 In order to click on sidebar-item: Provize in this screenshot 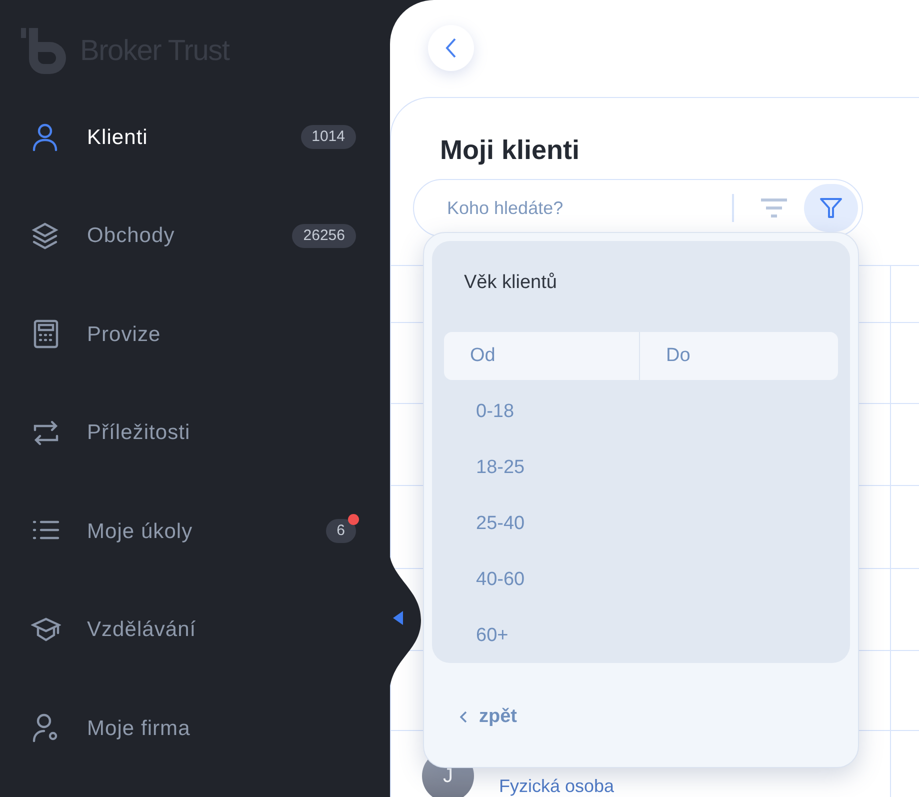, I will do `click(195, 334)`.